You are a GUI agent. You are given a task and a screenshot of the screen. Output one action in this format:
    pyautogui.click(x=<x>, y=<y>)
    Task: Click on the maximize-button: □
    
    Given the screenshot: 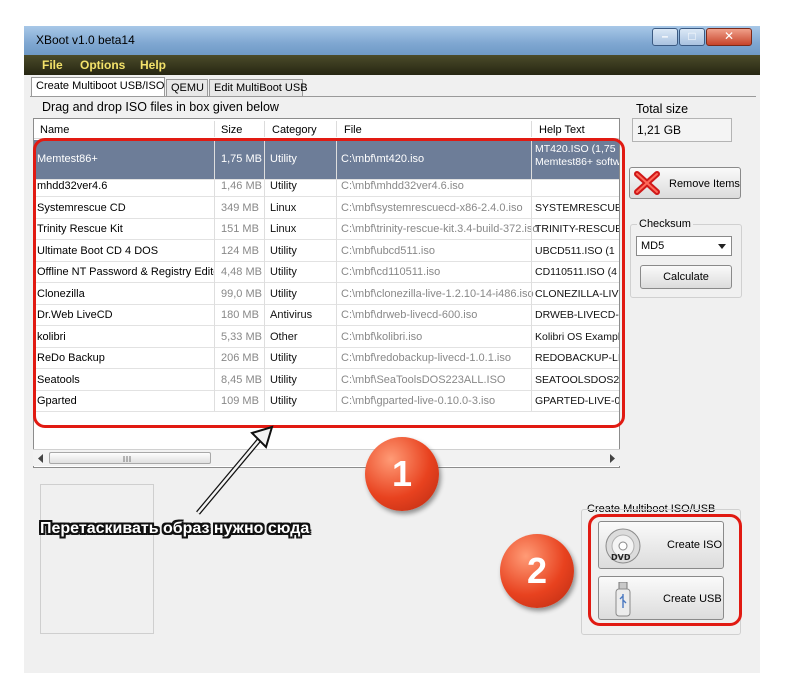 What is the action you would take?
    pyautogui.click(x=692, y=37)
    